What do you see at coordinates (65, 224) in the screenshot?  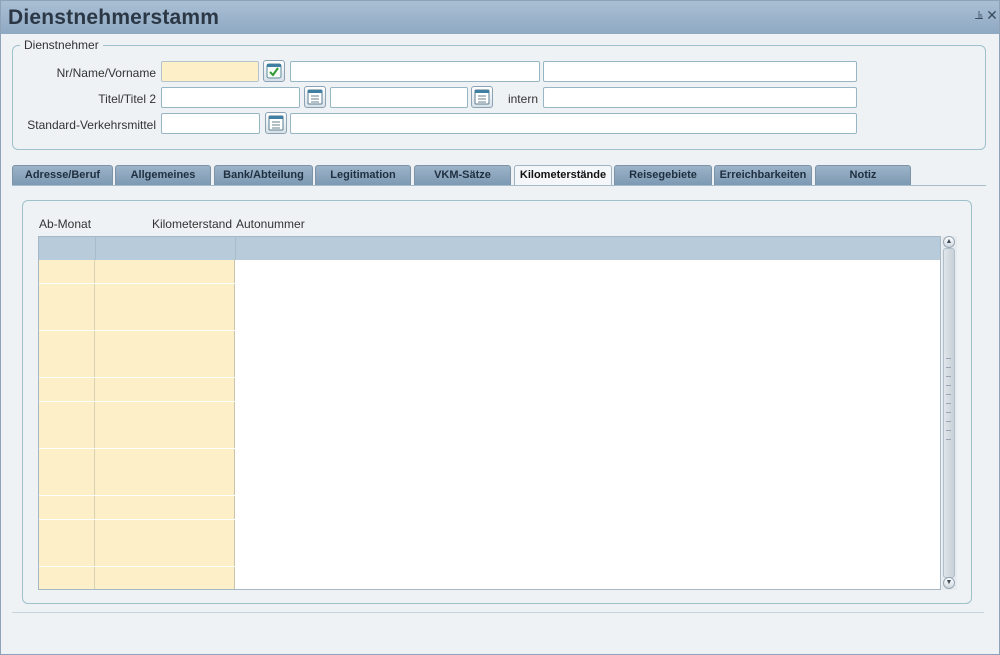 I see `column-header-ab-monat: Ab-Monat` at bounding box center [65, 224].